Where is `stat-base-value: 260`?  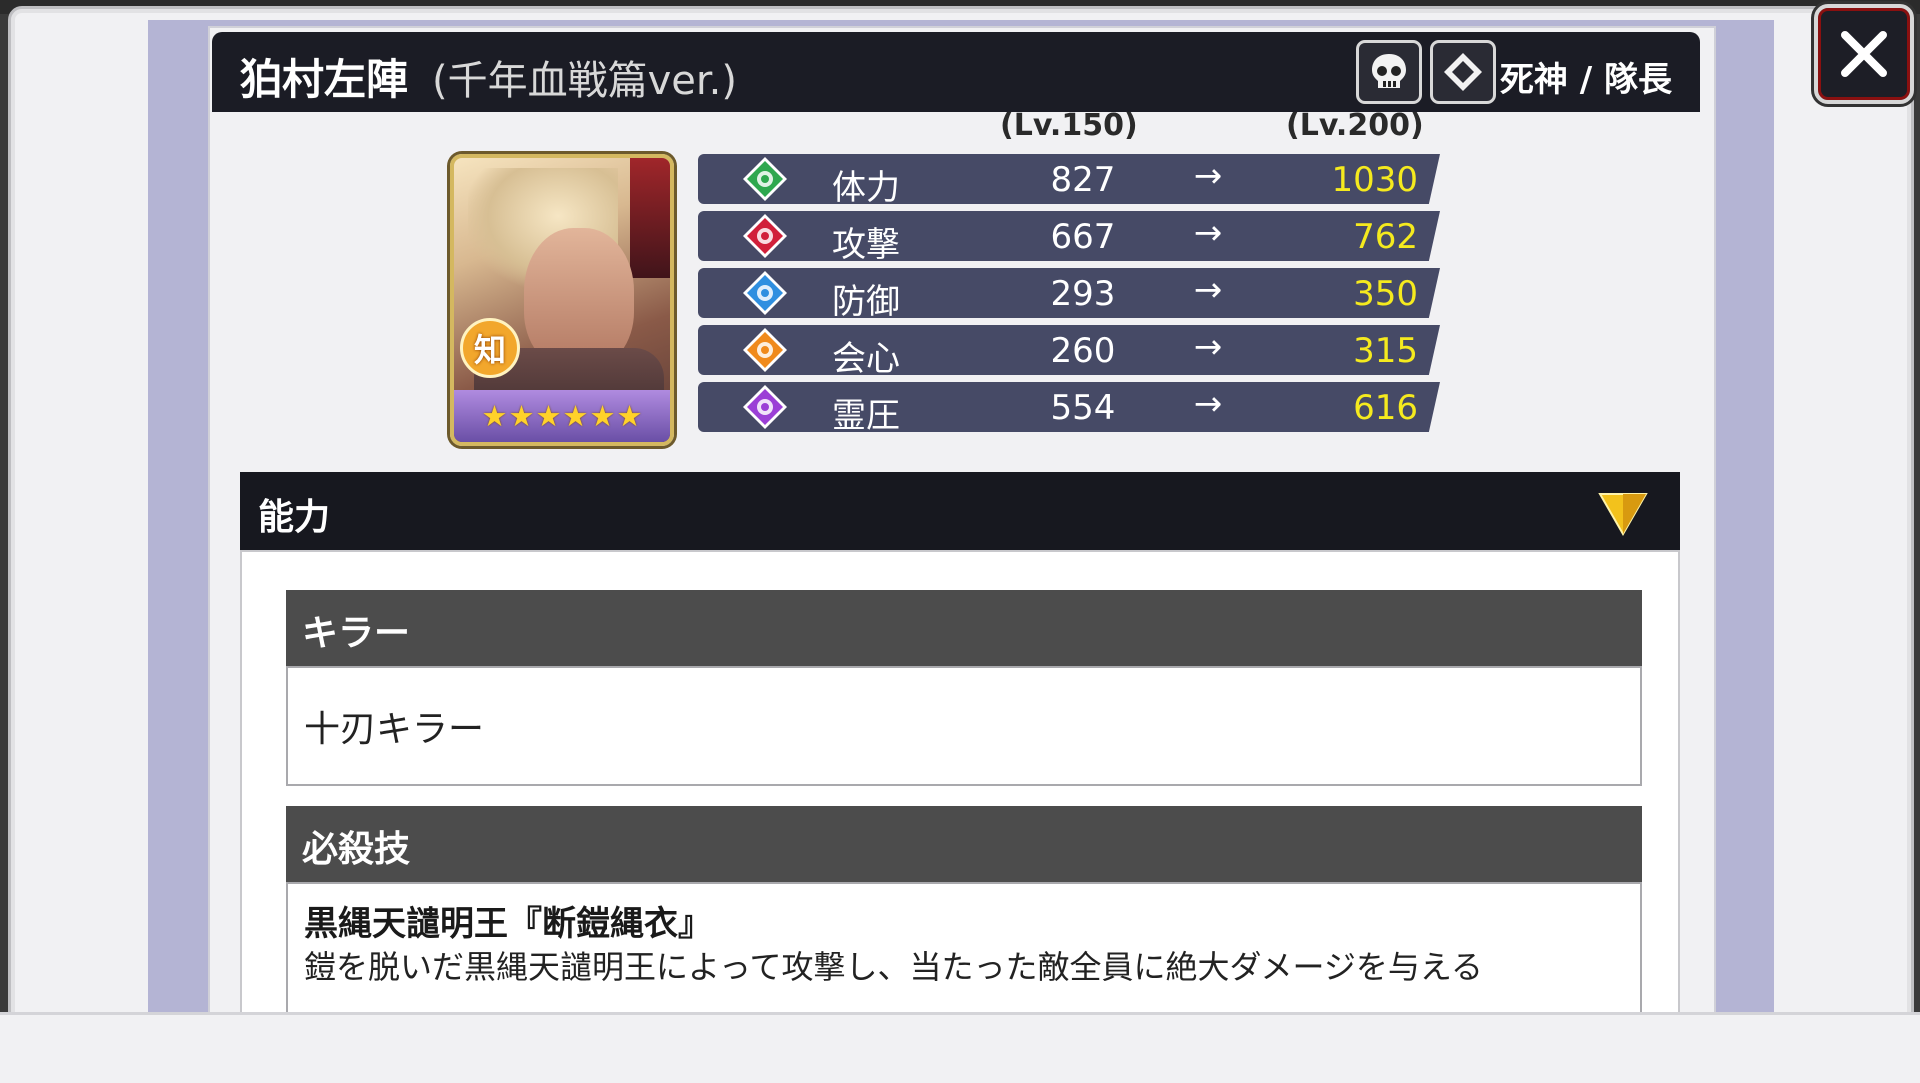 stat-base-value: 260 is located at coordinates (1083, 351).